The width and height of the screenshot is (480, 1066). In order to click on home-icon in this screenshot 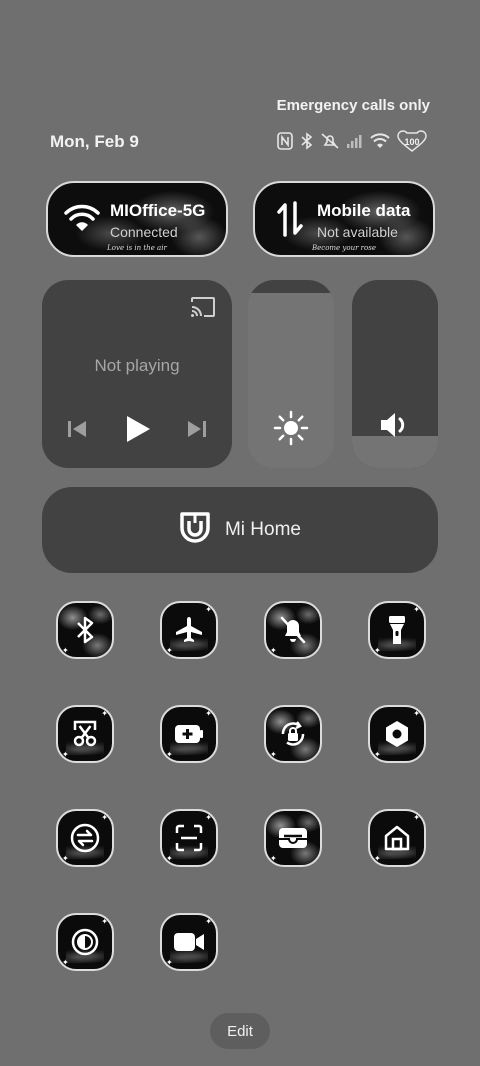, I will do `click(397, 838)`.